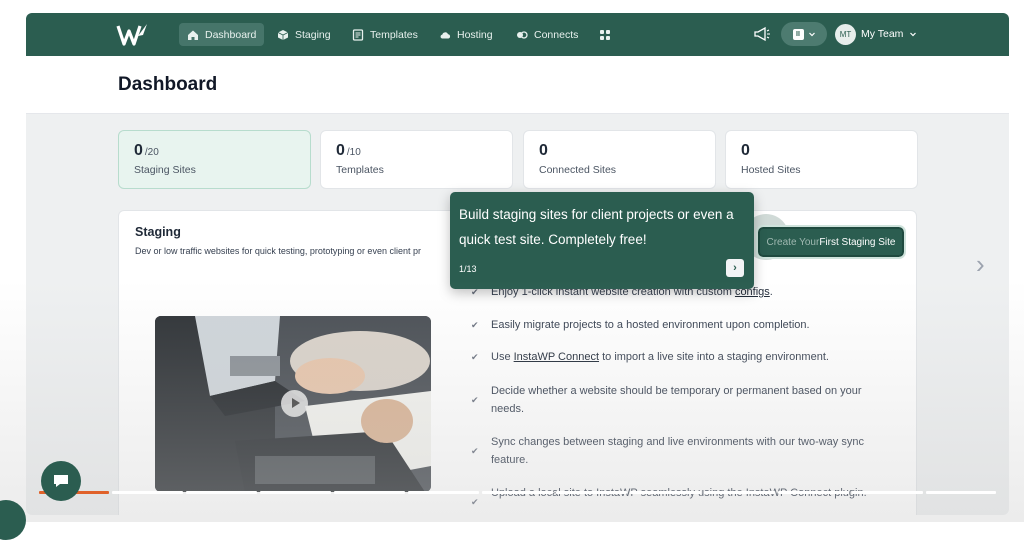  What do you see at coordinates (517, 85) in the screenshot?
I see `page-header: Dashboard` at bounding box center [517, 85].